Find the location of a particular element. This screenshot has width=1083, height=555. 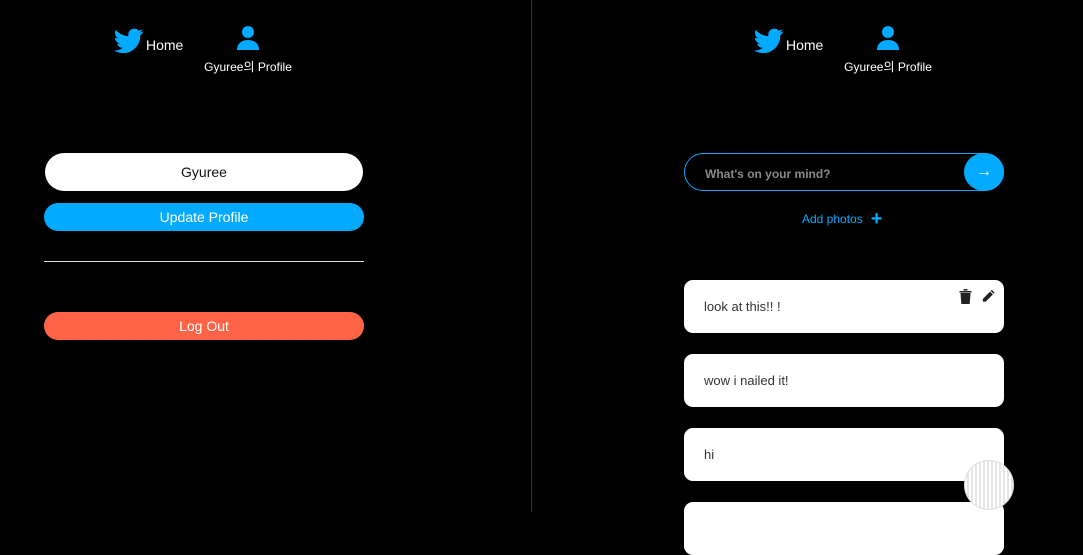

tweet-card: wow i nailed it! is located at coordinates (844, 380).